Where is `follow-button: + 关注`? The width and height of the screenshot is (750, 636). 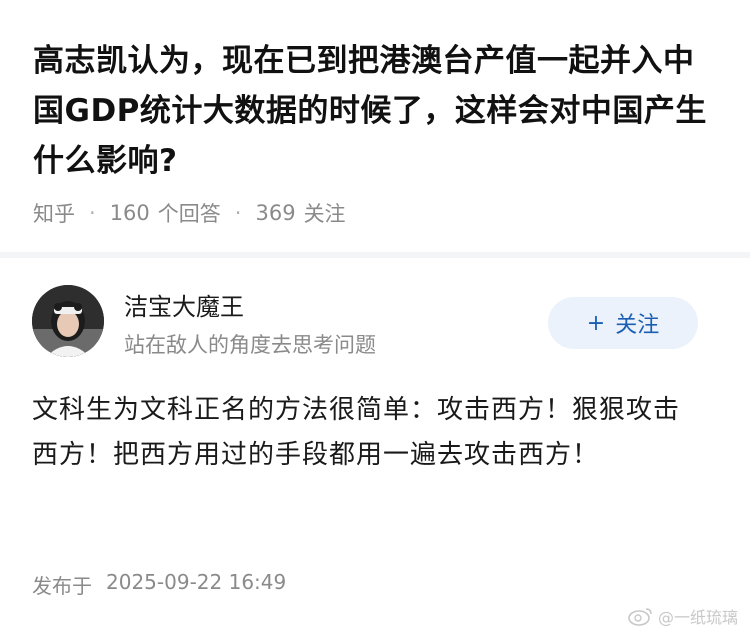 follow-button: + 关注 is located at coordinates (623, 323).